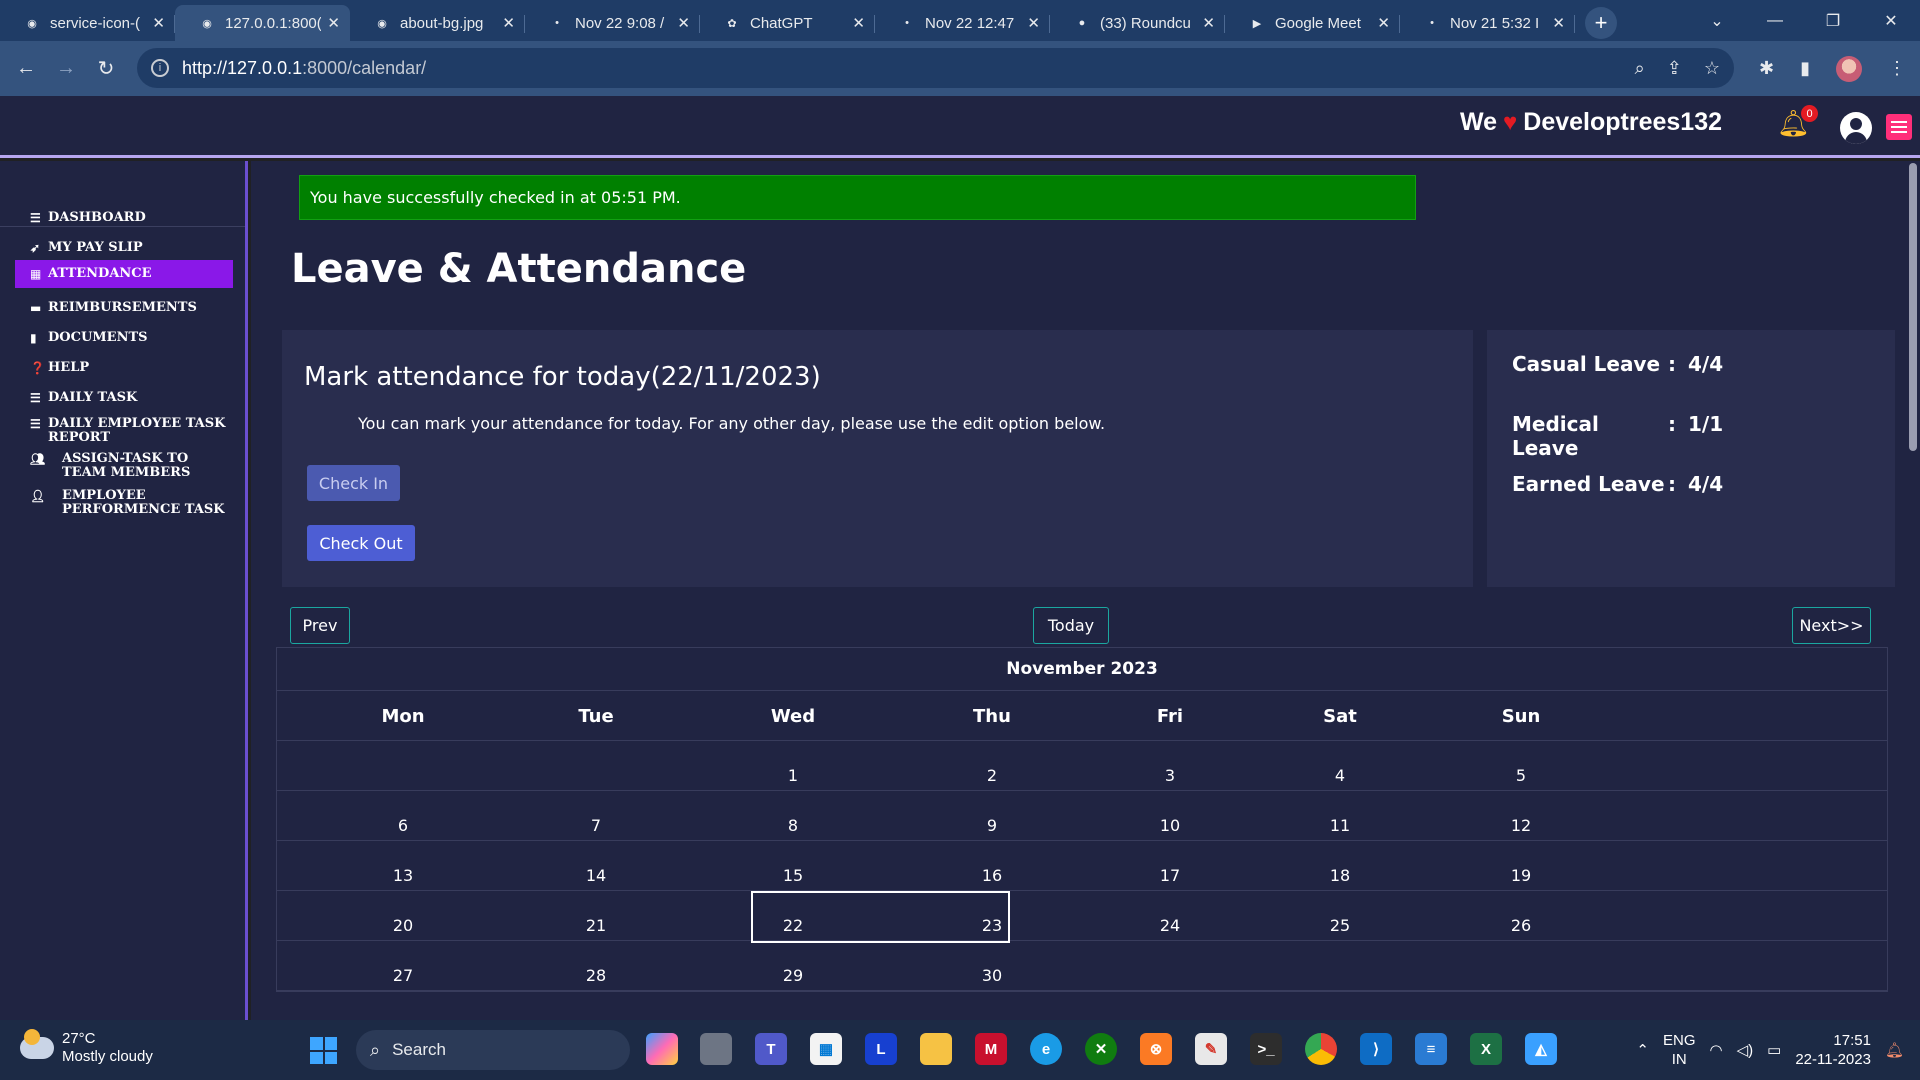 The image size is (1920, 1080). What do you see at coordinates (1340, 866) in the screenshot?
I see `calendar-day-cell: 18` at bounding box center [1340, 866].